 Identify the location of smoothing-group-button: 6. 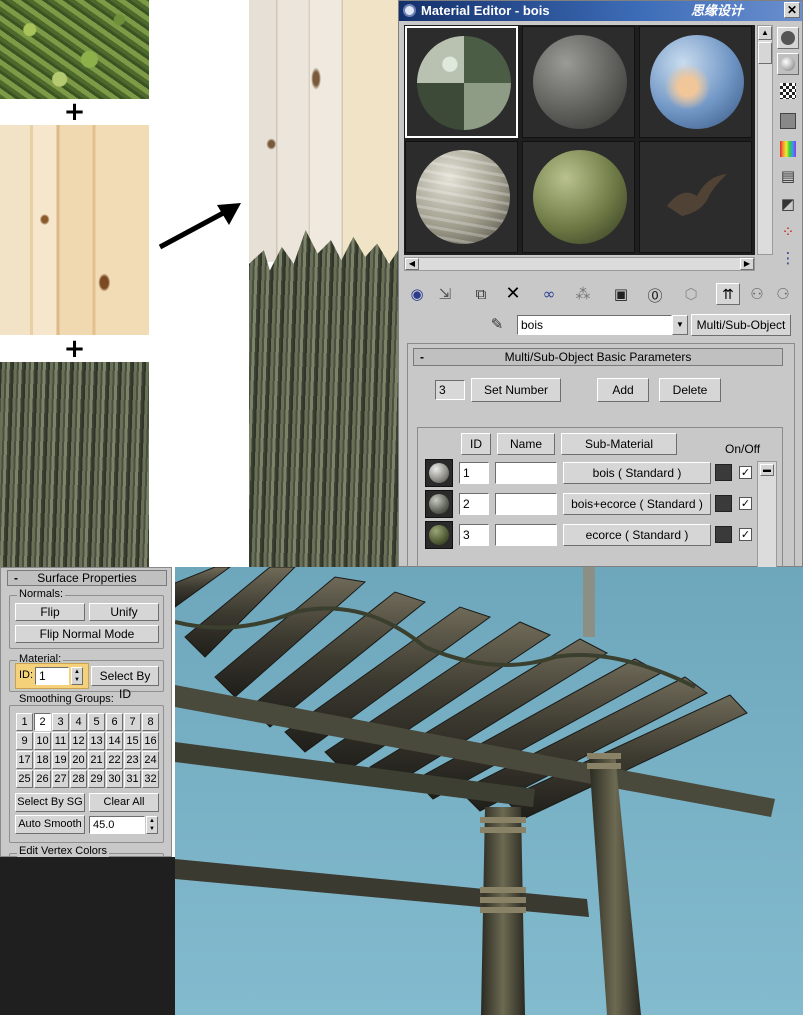
(114, 722).